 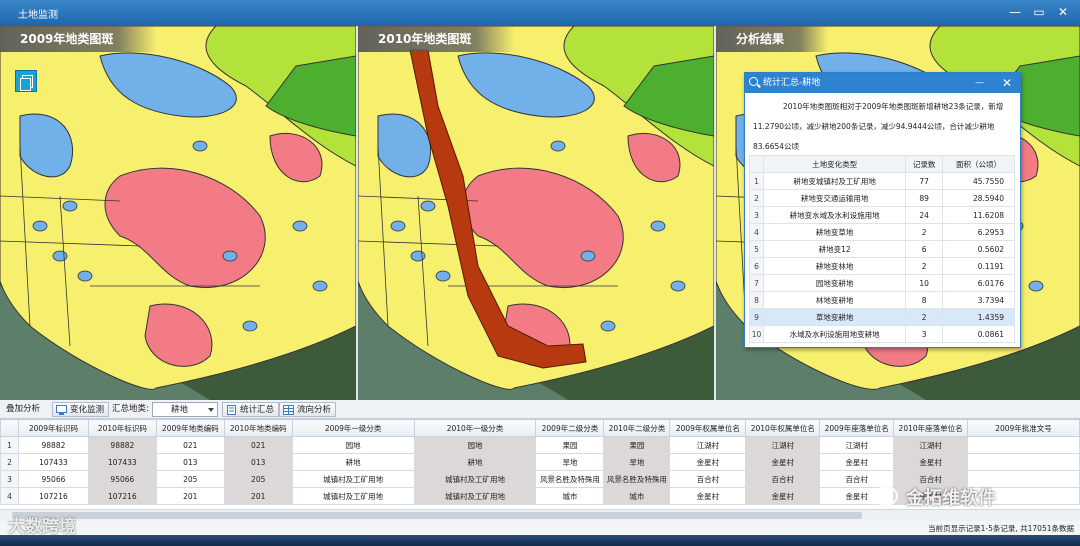 I want to click on stats-summary-label: 统计汇总, so click(x=257, y=410).